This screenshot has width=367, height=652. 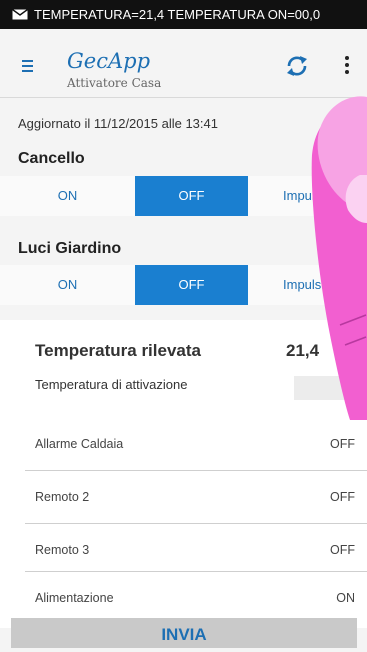 What do you see at coordinates (62, 497) in the screenshot?
I see `list-item-label: Remoto 2` at bounding box center [62, 497].